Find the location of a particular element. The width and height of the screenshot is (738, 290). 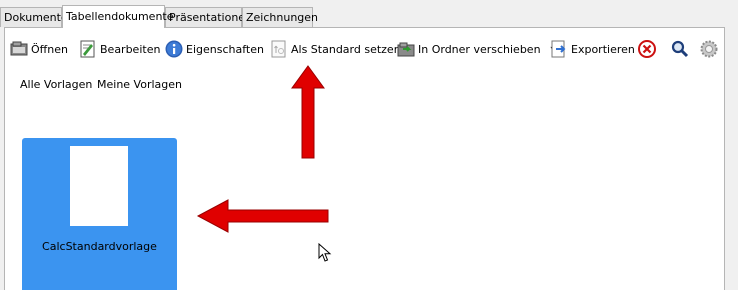

tab-praesentationen: Präsentationen is located at coordinates (208, 17).